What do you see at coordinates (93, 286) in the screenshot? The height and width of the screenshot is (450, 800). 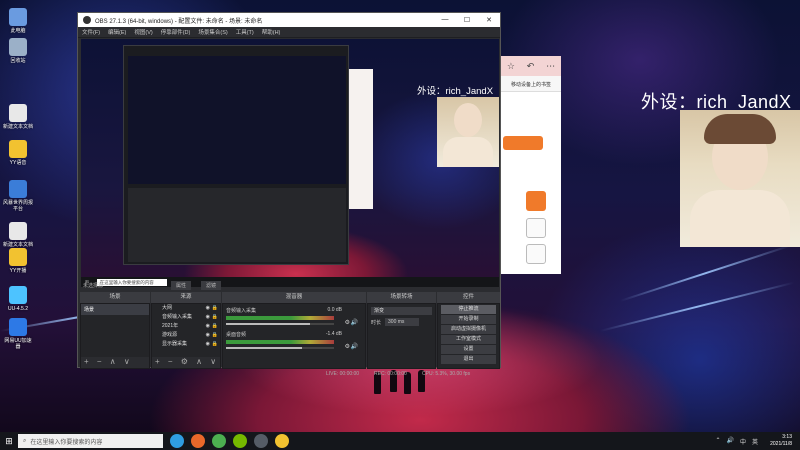 I see `no-source-label: 未选择源` at bounding box center [93, 286].